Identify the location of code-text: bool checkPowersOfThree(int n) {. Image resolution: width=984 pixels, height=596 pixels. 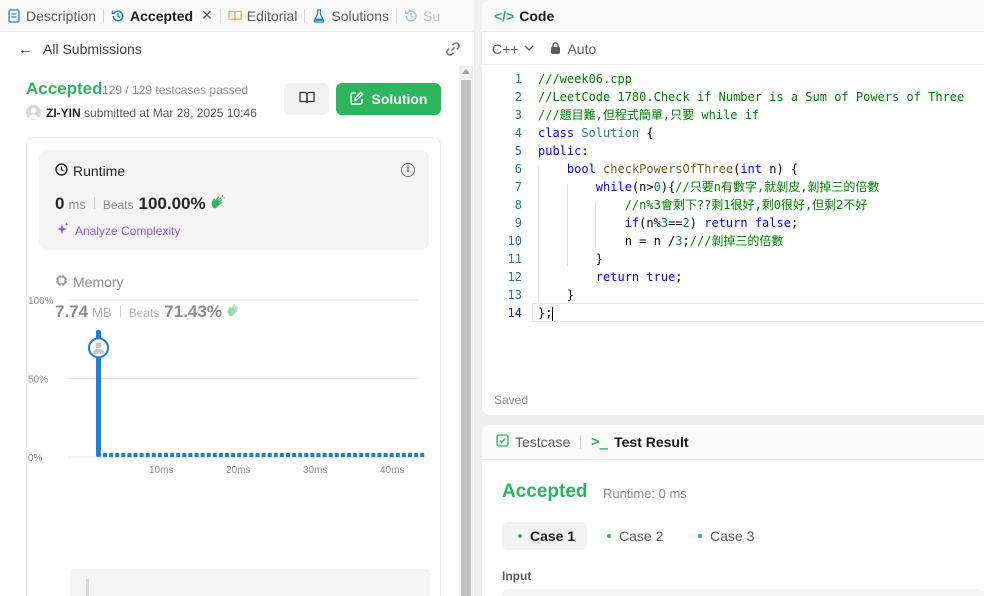
(682, 169).